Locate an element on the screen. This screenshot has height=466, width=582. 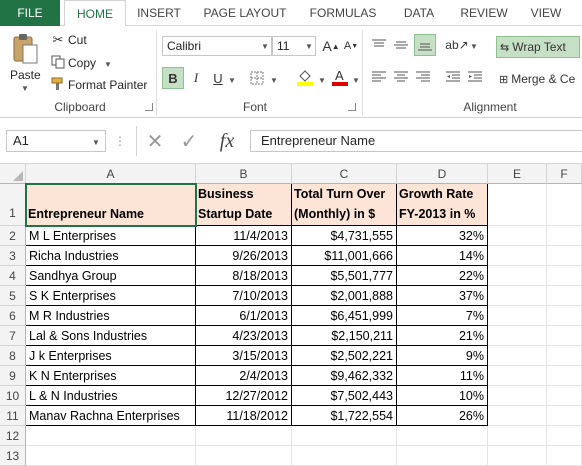
cell-f12 is located at coordinates (564, 436).